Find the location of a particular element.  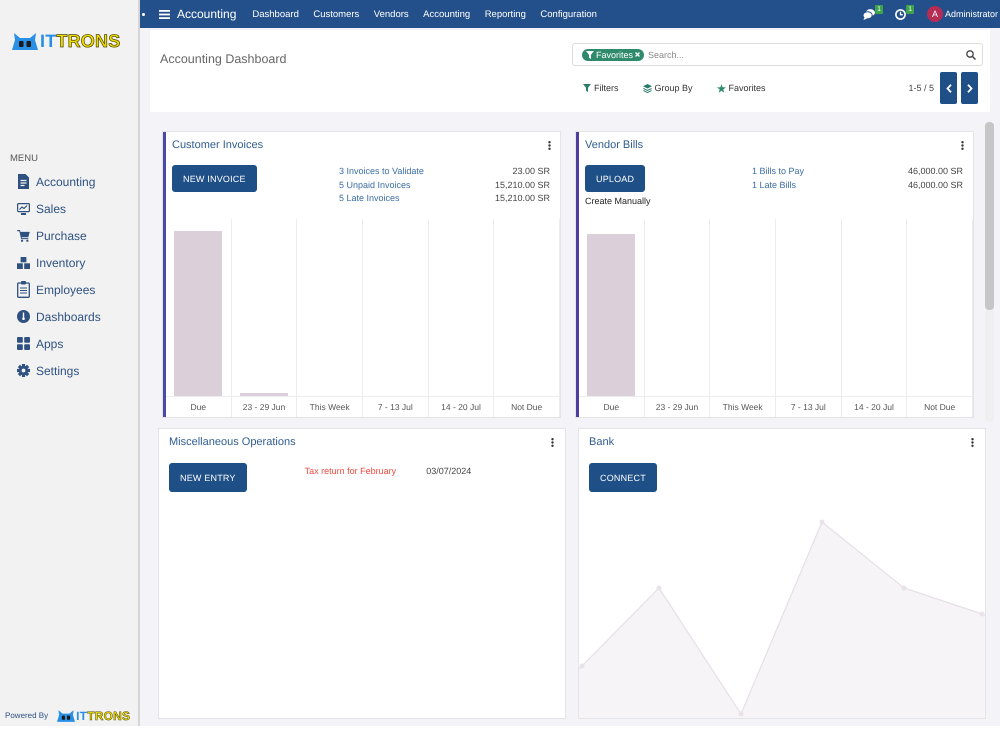

card-title: Customer Invoices is located at coordinates (218, 145).